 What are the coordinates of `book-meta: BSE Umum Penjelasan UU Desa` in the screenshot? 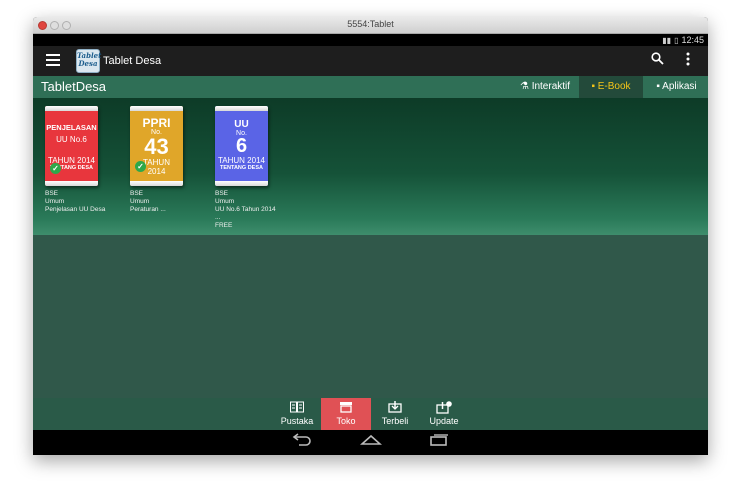 It's located at (75, 202).